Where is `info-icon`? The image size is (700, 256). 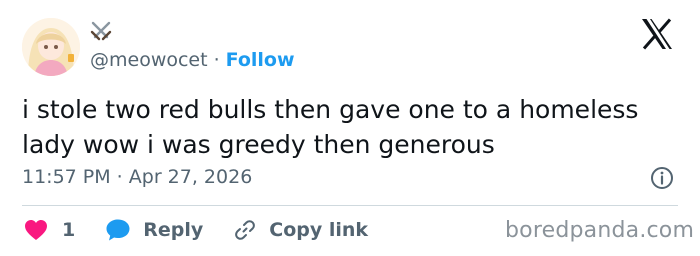
info-icon is located at coordinates (662, 178).